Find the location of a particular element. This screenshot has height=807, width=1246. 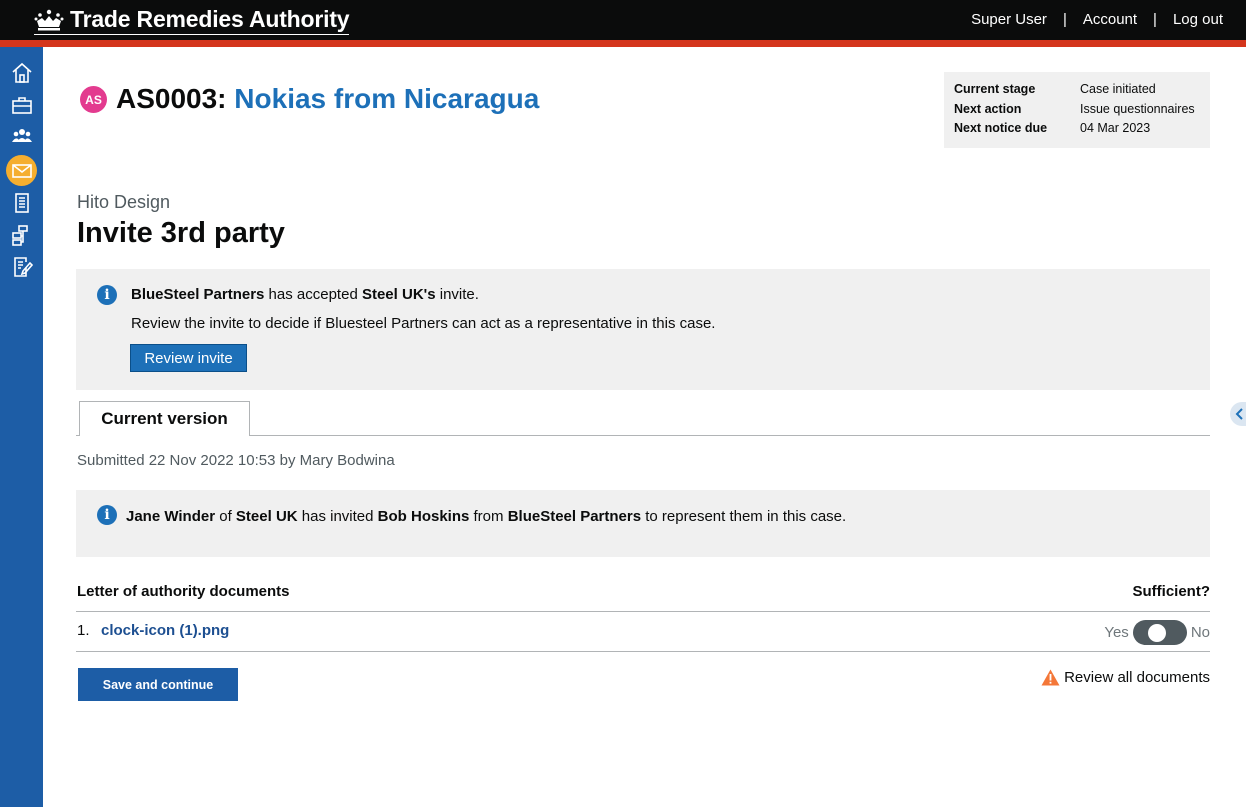

page-title: Invite 3rd party is located at coordinates (181, 233).